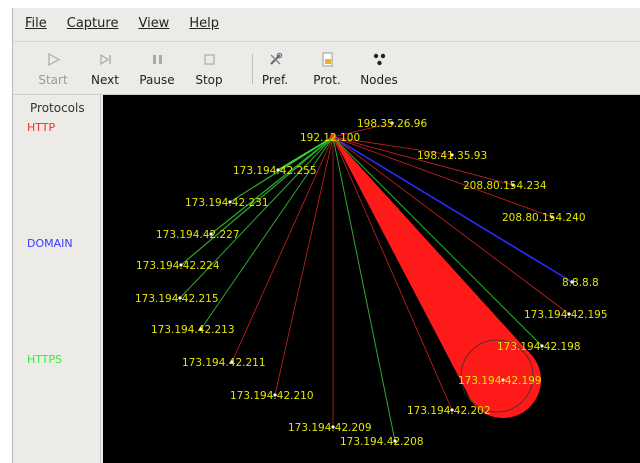  What do you see at coordinates (330, 138) in the screenshot?
I see `local-host-label: 192.12.100` at bounding box center [330, 138].